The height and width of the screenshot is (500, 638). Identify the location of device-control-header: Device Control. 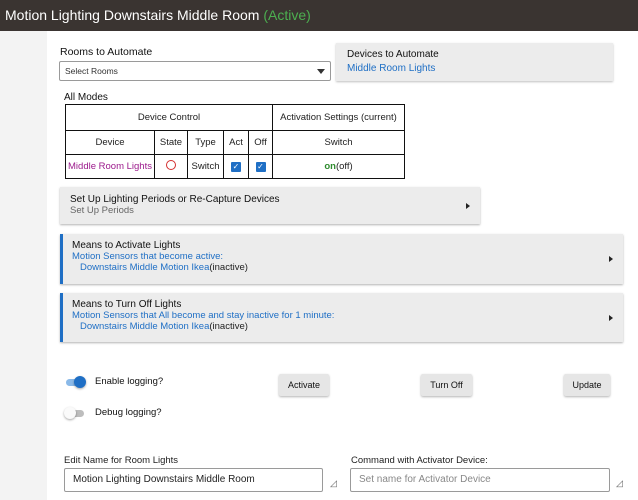
(169, 117).